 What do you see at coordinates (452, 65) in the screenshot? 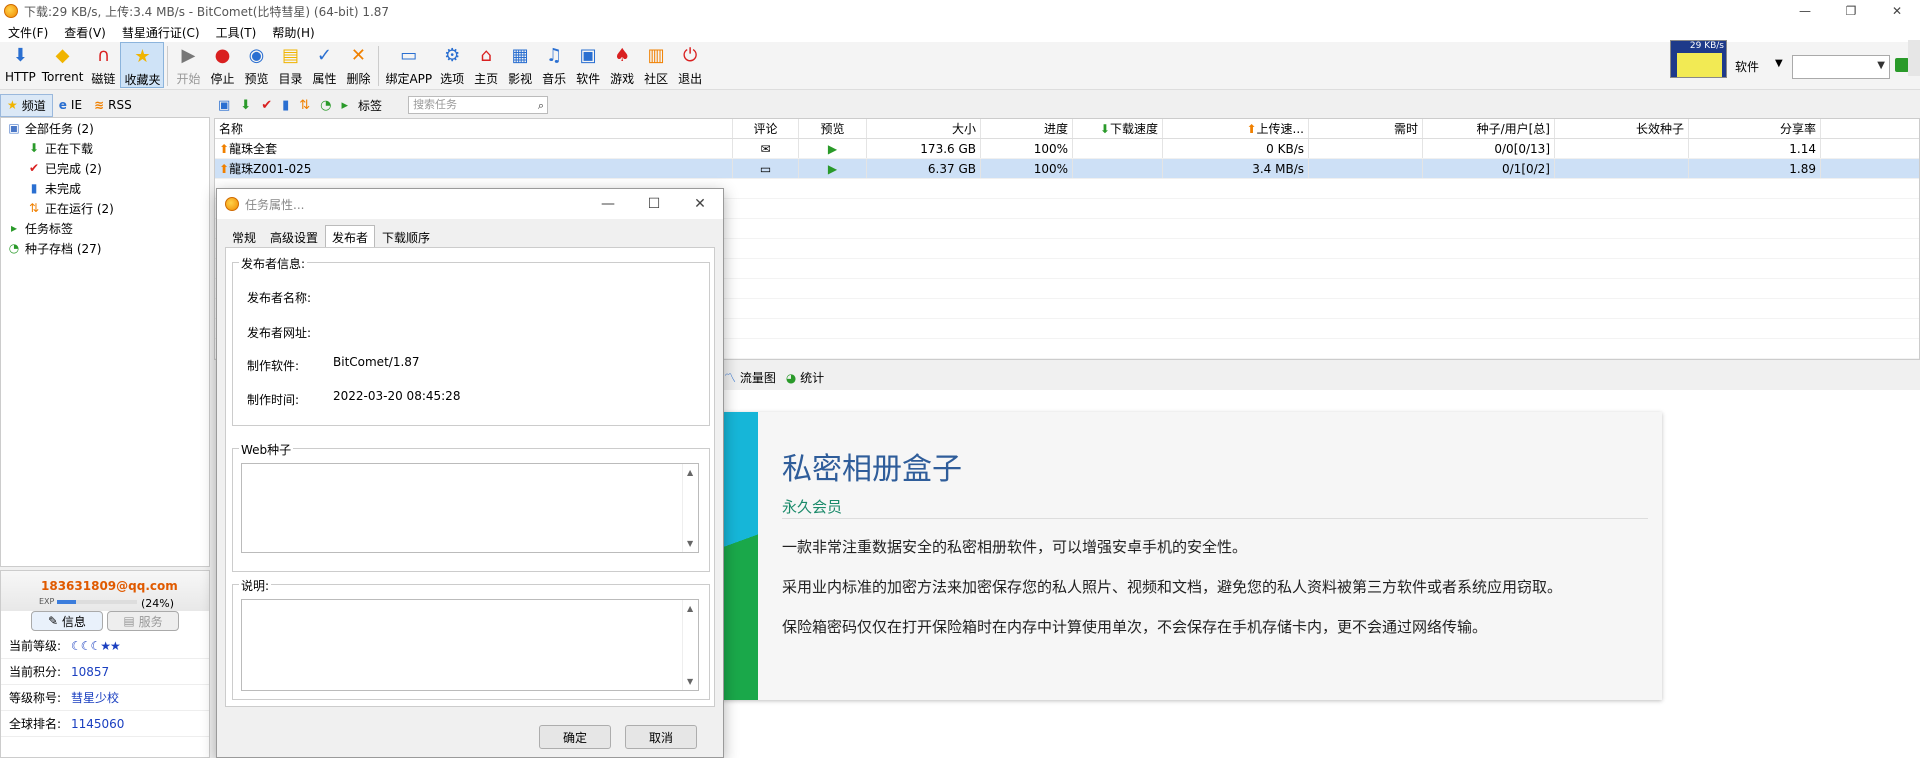
I see `options-button: ⚙ 选项` at bounding box center [452, 65].